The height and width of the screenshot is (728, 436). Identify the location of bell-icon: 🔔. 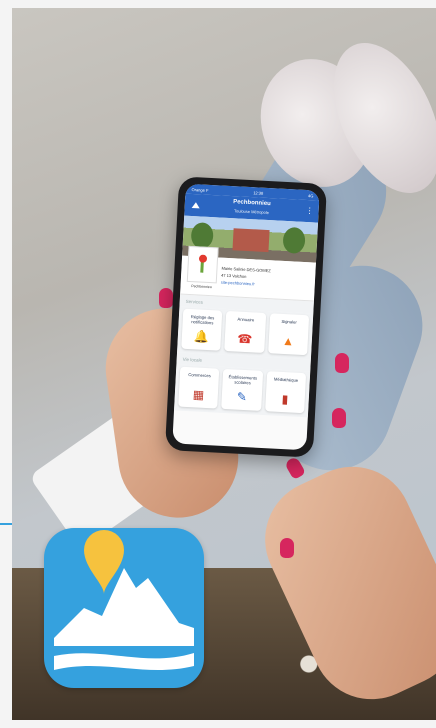
(201, 337).